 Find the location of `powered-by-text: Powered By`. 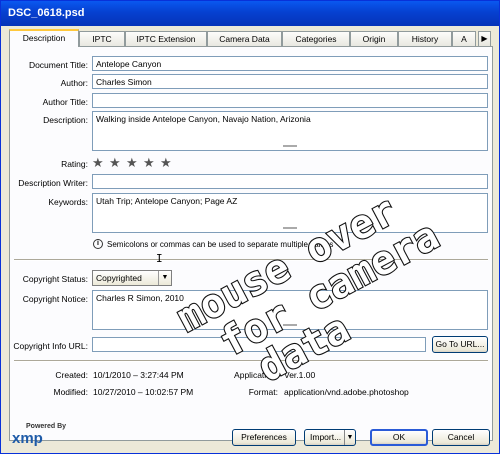

powered-by-text: Powered By is located at coordinates (46, 426).